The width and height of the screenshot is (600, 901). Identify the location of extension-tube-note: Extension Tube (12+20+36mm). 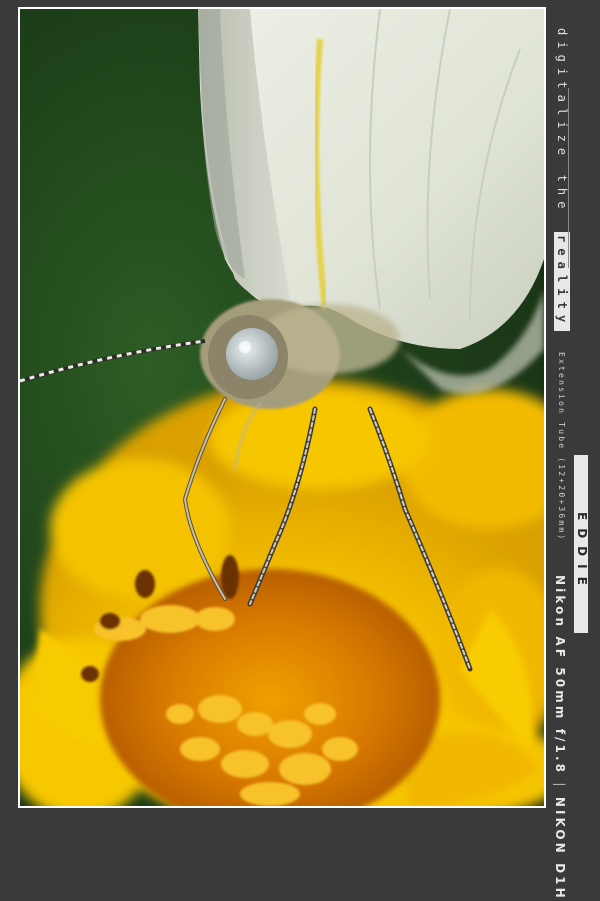
(561, 447).